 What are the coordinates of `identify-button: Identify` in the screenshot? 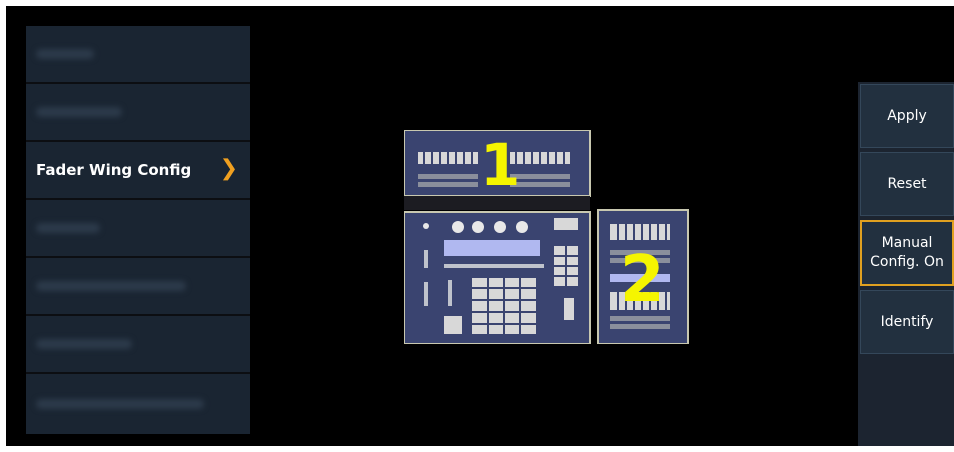 It's located at (907, 322).